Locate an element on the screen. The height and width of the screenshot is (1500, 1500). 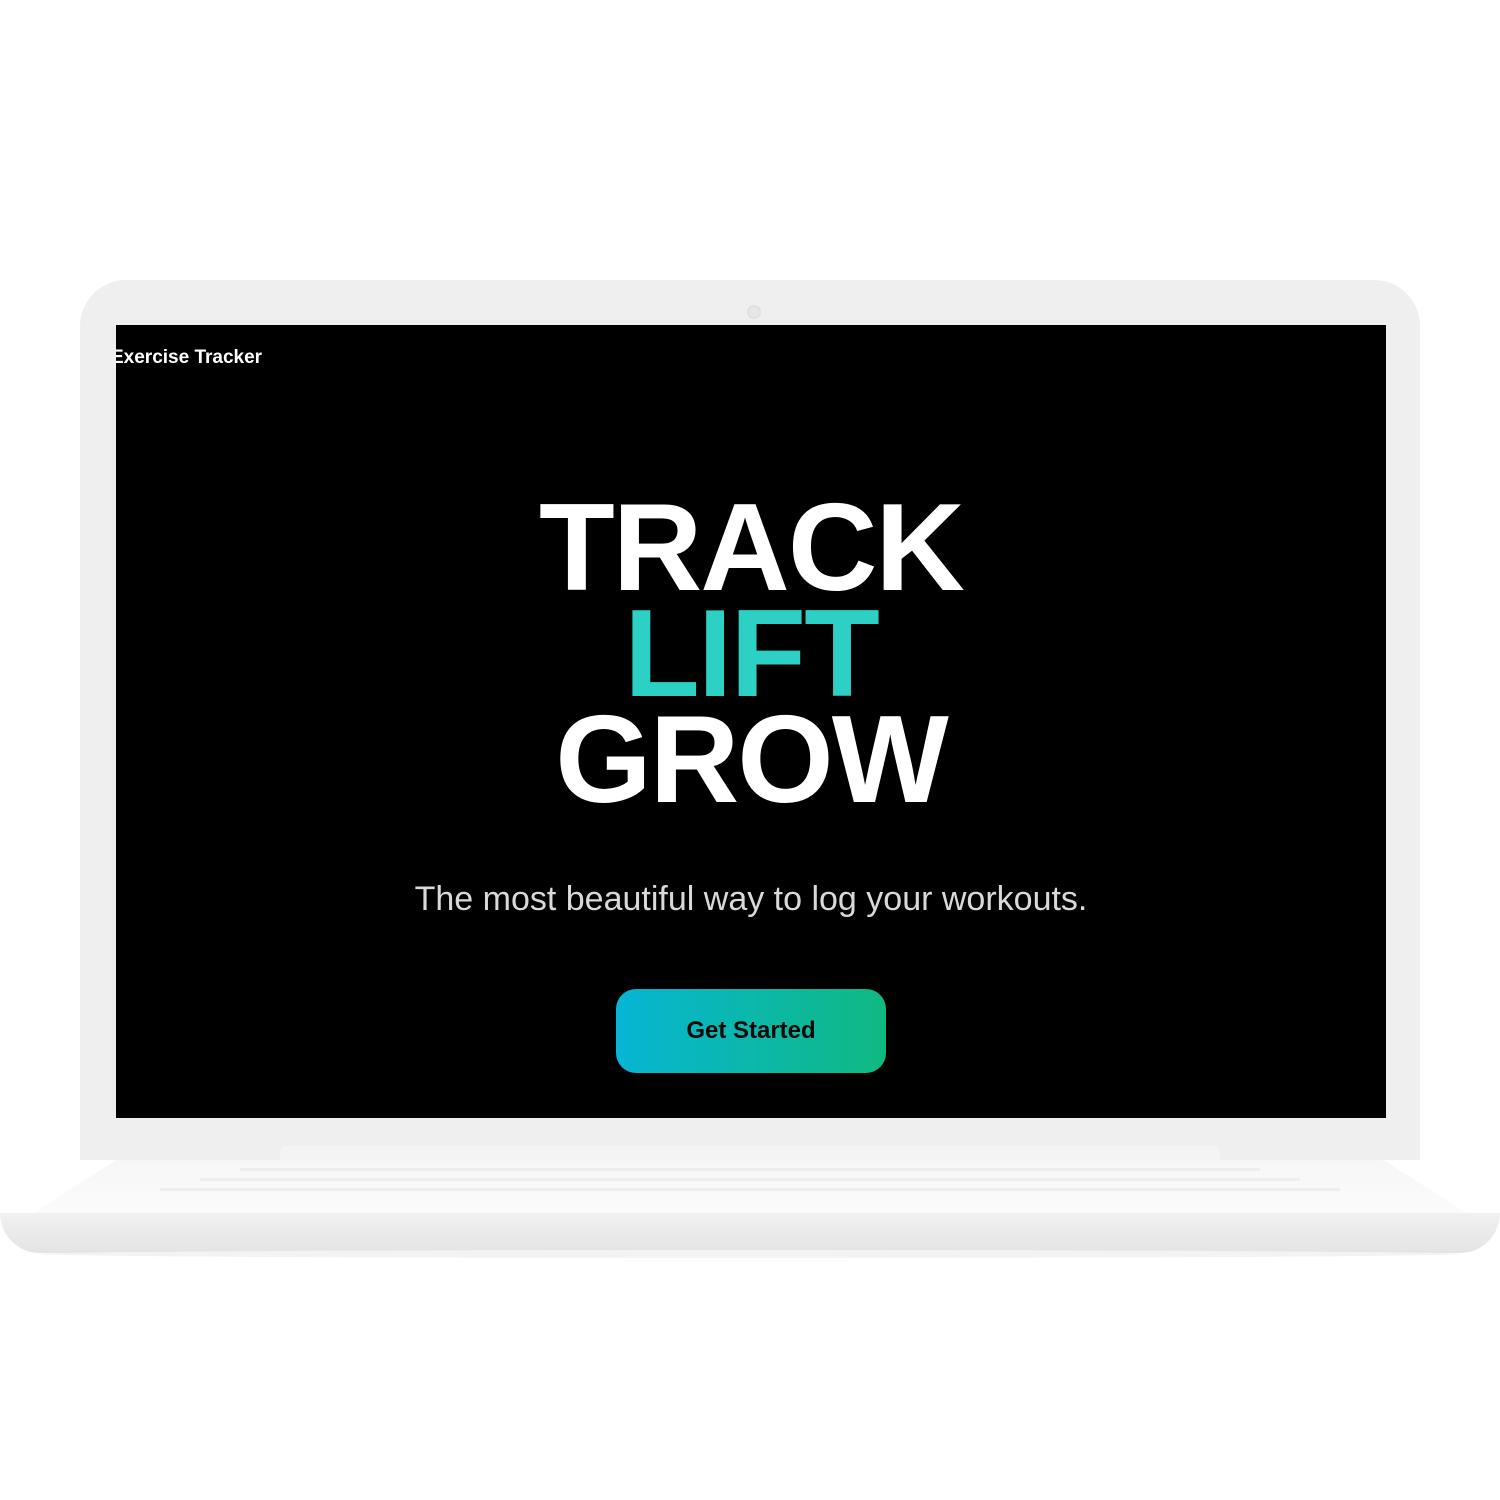
laptop-shadow is located at coordinates (750, 1254).